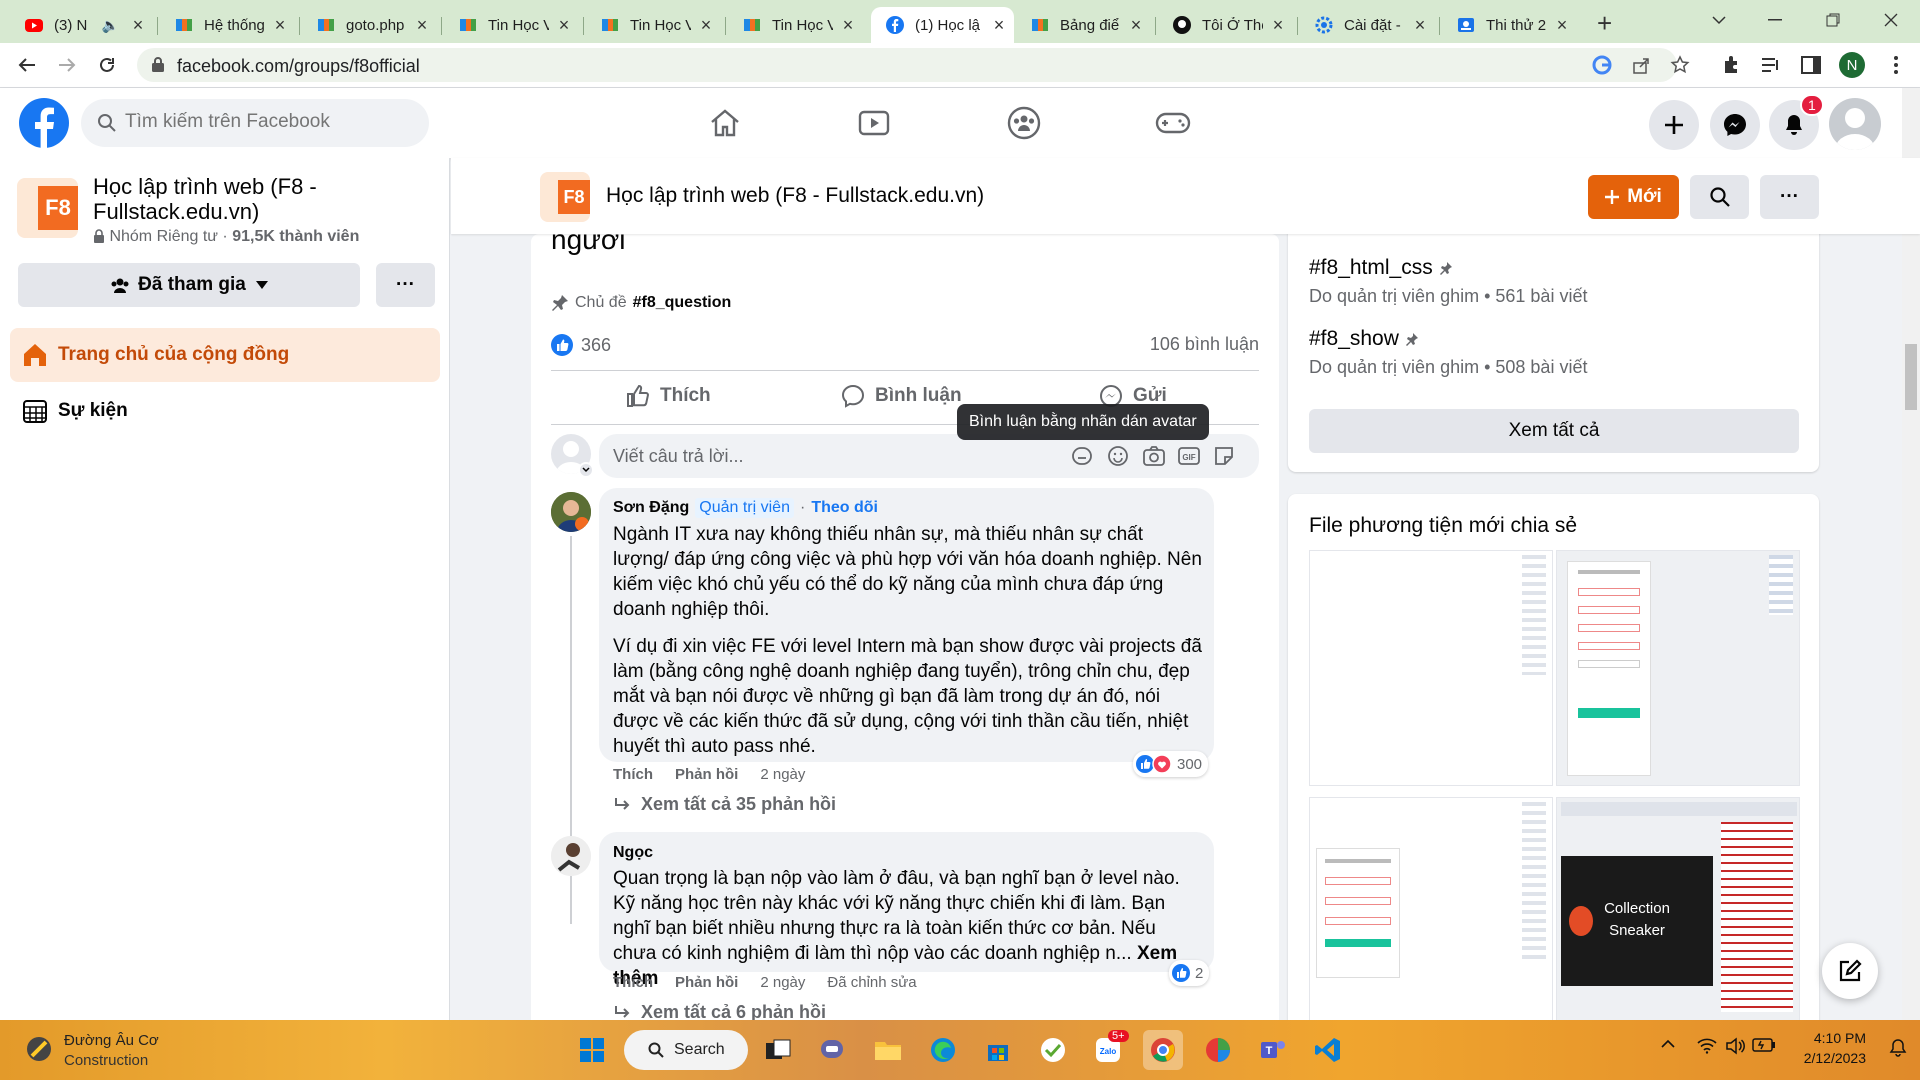 This screenshot has width=1920, height=1080. I want to click on chevron-up-icon, so click(1668, 1044).